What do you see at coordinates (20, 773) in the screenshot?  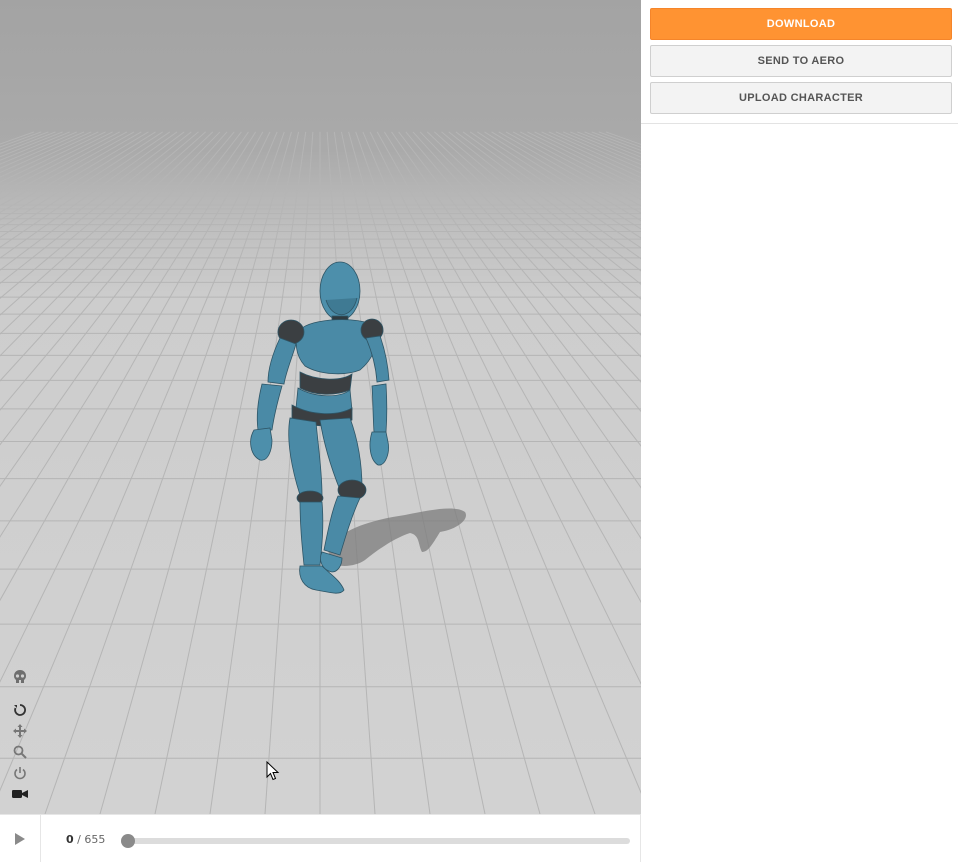 I see `power-icon` at bounding box center [20, 773].